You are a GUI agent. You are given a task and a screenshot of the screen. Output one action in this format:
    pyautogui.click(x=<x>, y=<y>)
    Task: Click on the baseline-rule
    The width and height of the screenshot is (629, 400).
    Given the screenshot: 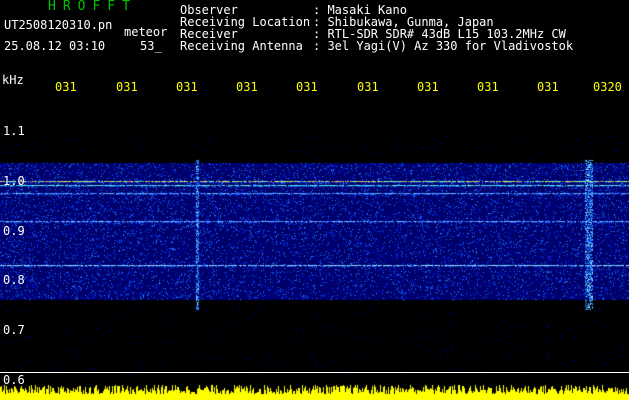 What is the action you would take?
    pyautogui.click(x=314, y=372)
    